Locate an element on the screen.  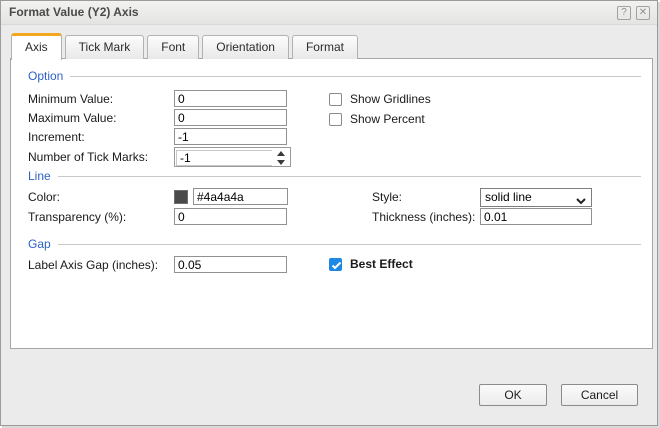
titlebar: Format Value (Y2) Axis ? ✕ is located at coordinates (329, 13).